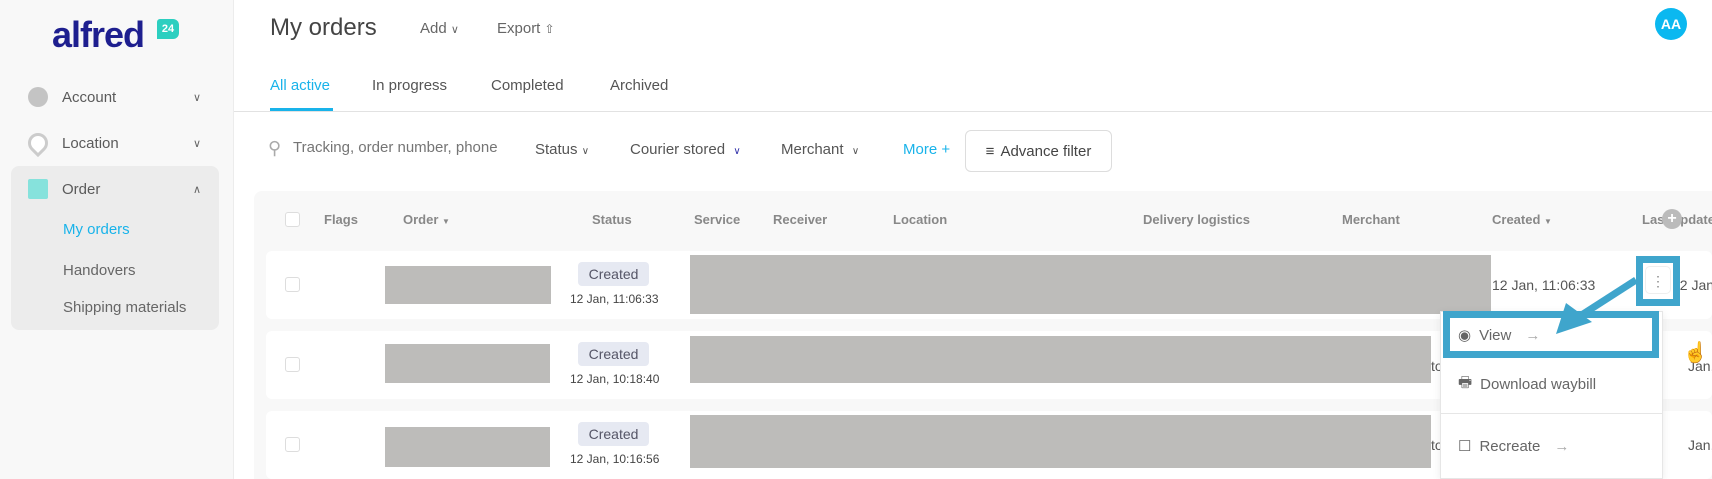 This screenshot has height=479, width=1712. I want to click on annotation-arrow, so click(1597, 305).